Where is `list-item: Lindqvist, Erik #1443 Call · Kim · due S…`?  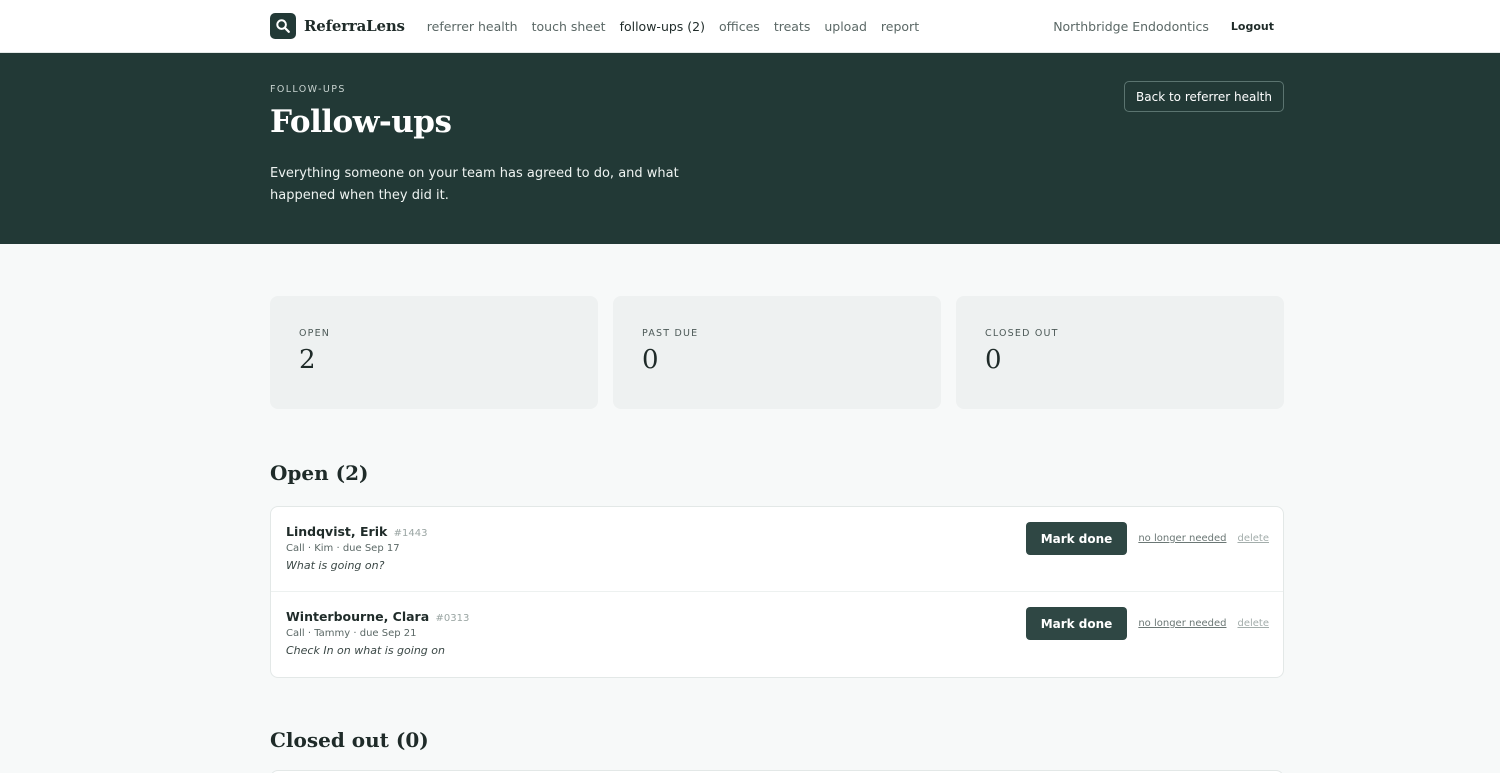
list-item: Lindqvist, Erik #1443 Call · Kim · due S… is located at coordinates (777, 549).